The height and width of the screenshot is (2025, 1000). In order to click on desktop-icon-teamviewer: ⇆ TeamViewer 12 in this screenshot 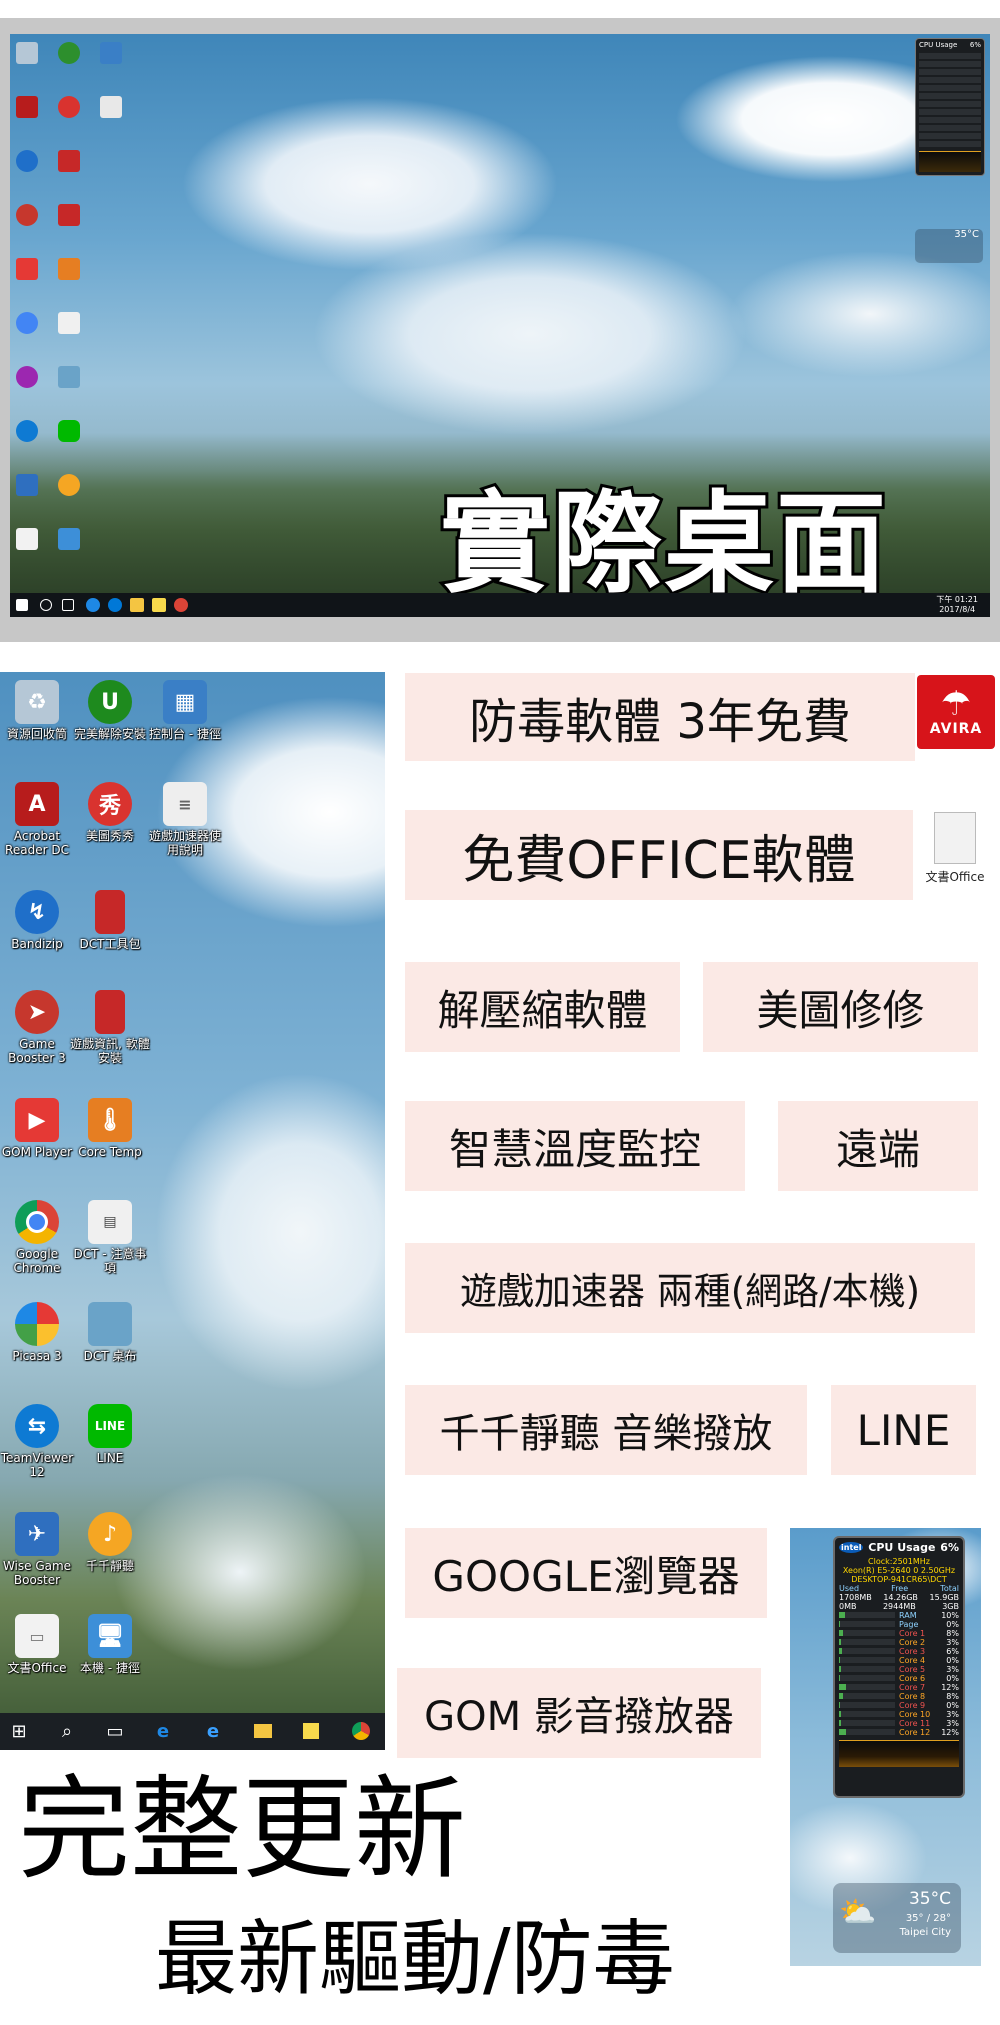, I will do `click(38, 1441)`.